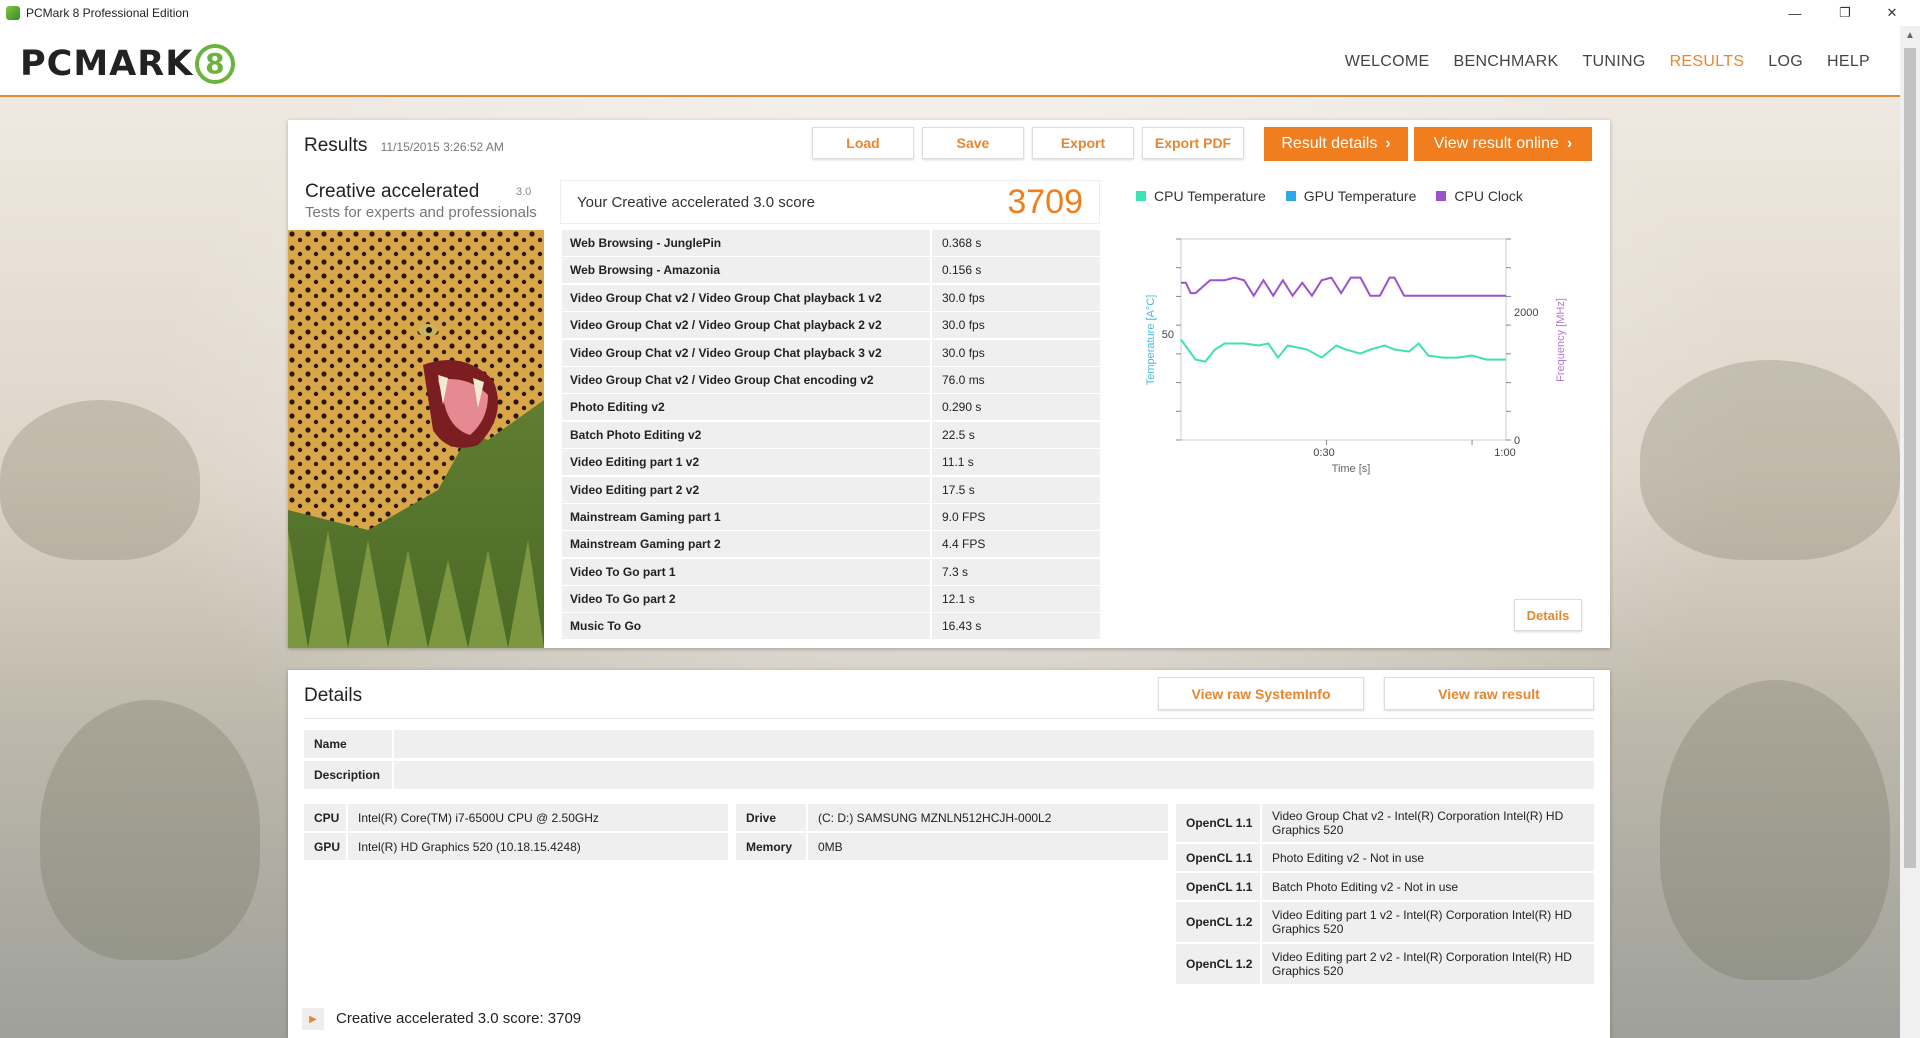 This screenshot has height=1038, width=1920. I want to click on test-value-cell: 0.368 s, so click(962, 243).